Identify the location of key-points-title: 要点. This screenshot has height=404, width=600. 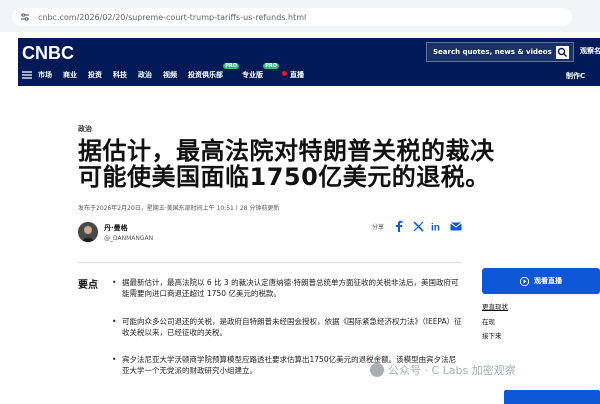
(88, 285).